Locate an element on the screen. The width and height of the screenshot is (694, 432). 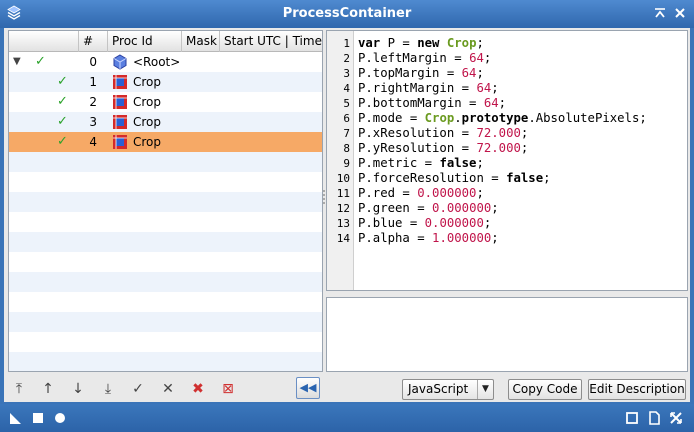
collapse-button: ◀◀ is located at coordinates (308, 388).